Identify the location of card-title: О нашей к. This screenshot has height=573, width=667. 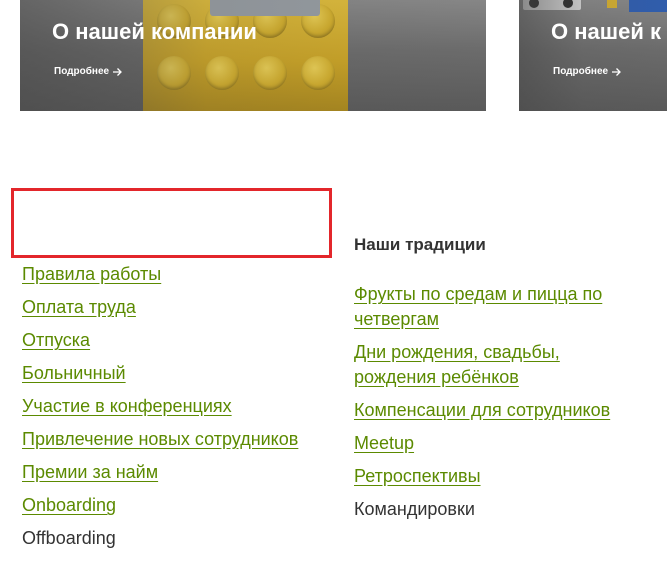
(606, 31).